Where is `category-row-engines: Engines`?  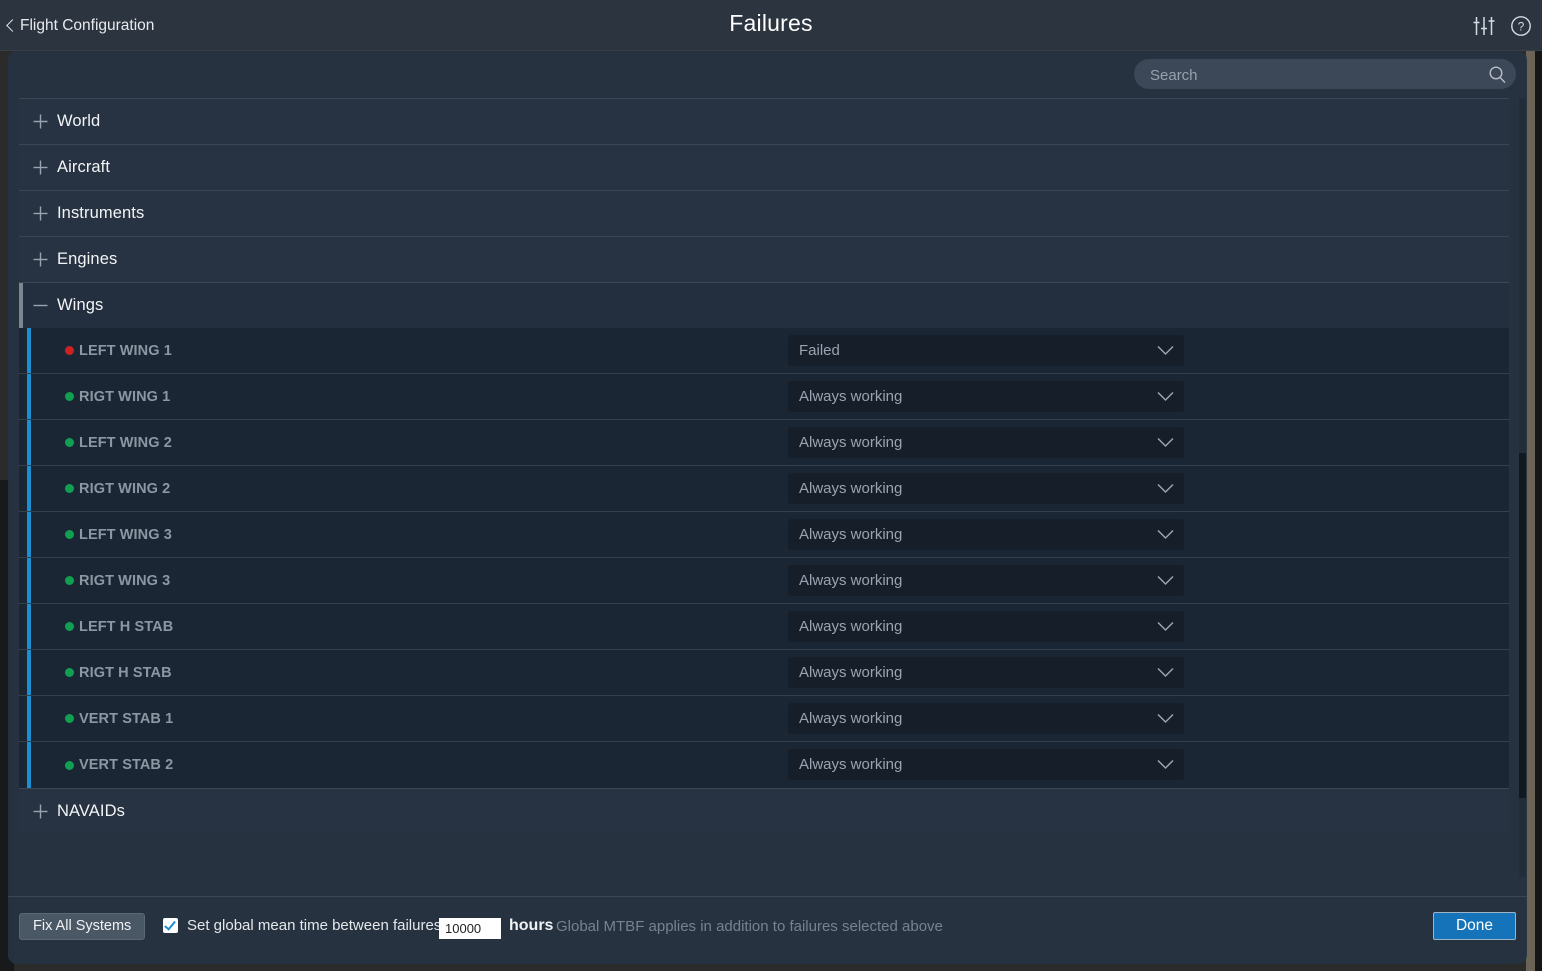 category-row-engines: Engines is located at coordinates (764, 259).